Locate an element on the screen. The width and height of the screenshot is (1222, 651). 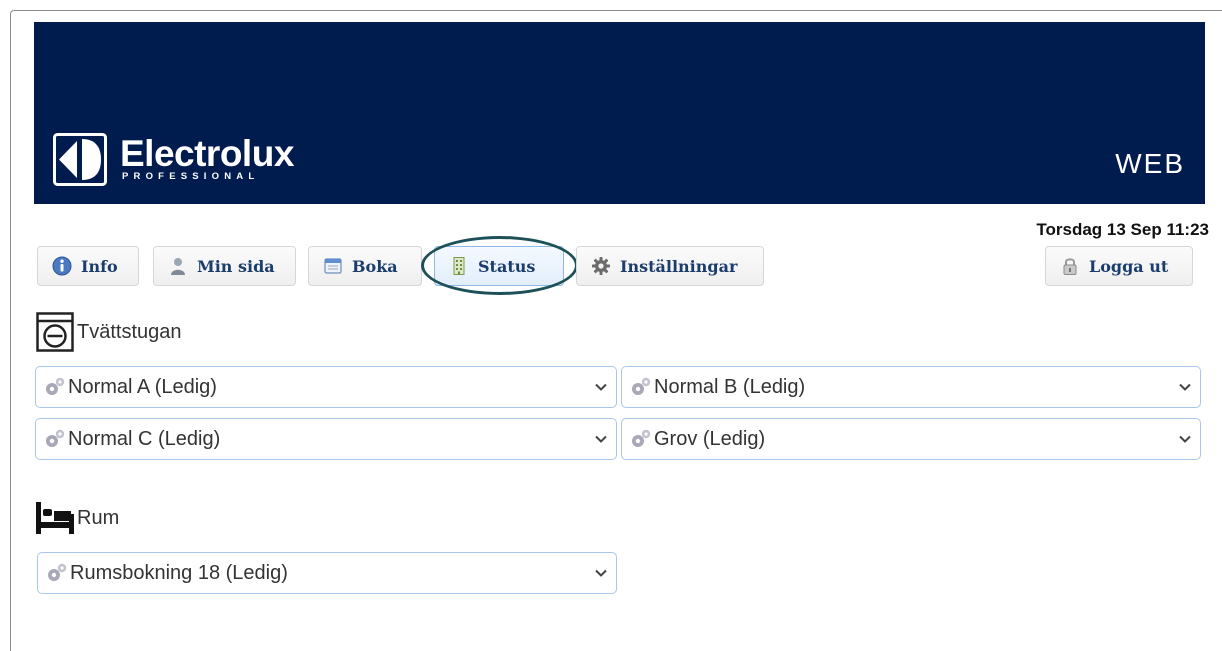
electrolux-logo: Electrolux PROFESSIONAL is located at coordinates (173, 161).